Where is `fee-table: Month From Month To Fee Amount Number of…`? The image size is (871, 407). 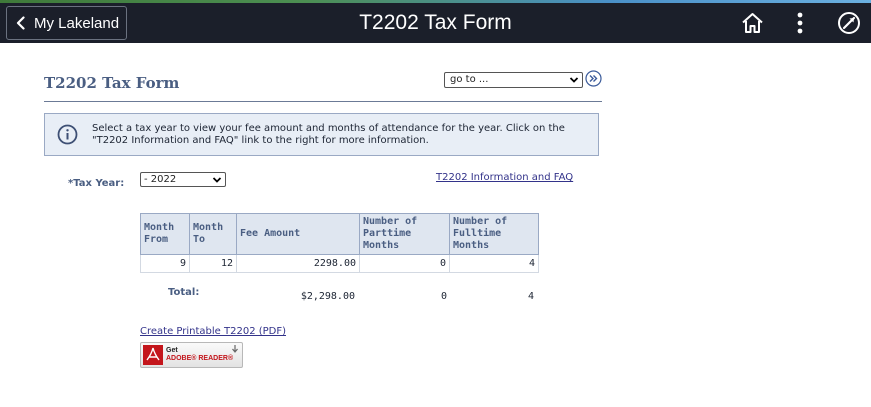 fee-table: Month From Month To Fee Amount Number of… is located at coordinates (339, 243).